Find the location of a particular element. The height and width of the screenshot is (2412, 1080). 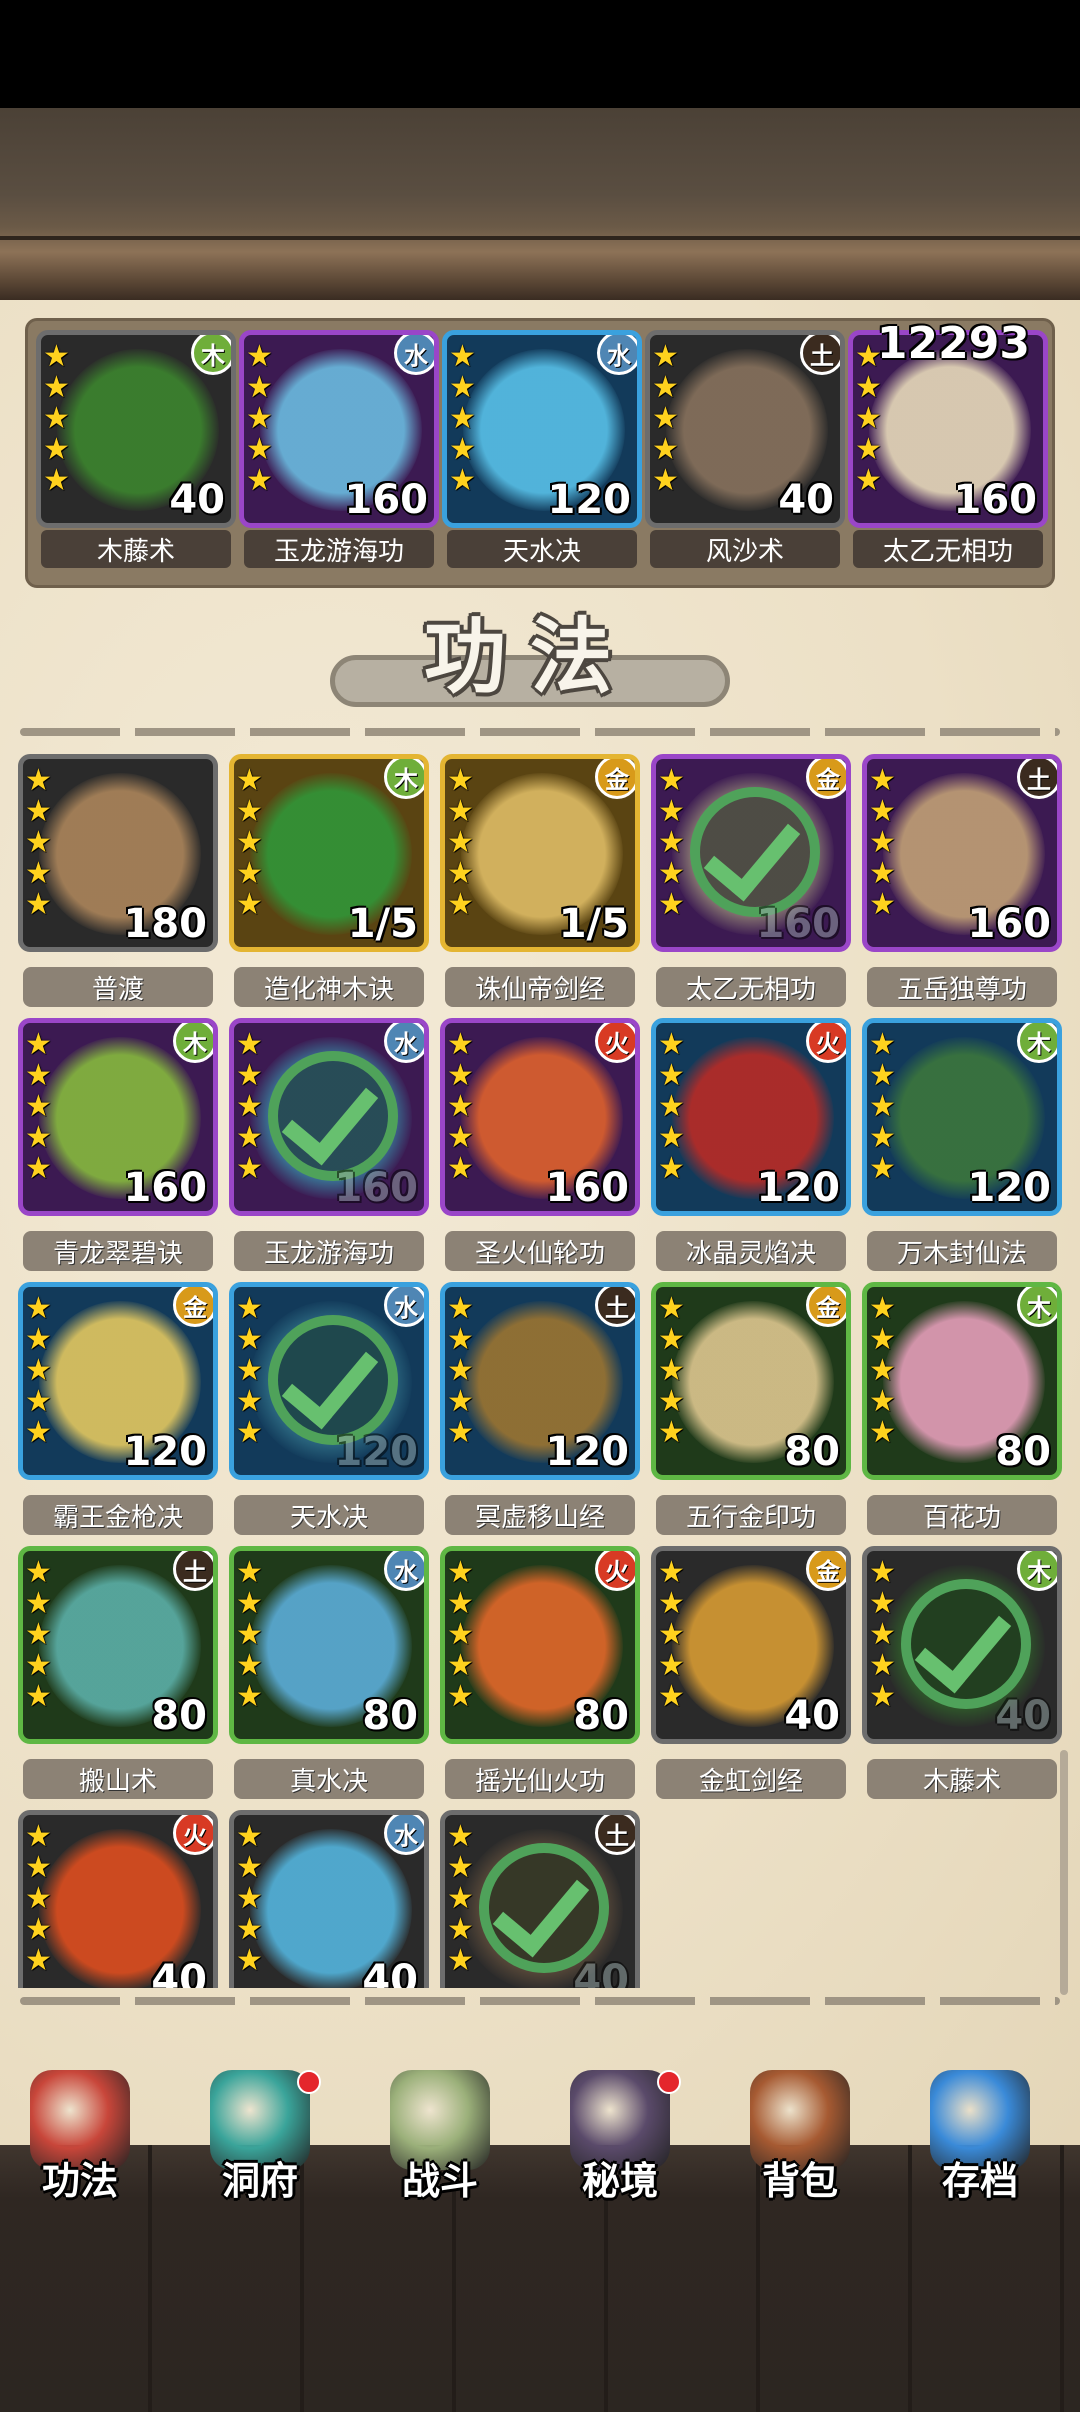

scrollbar is located at coordinates (1064, 1872).